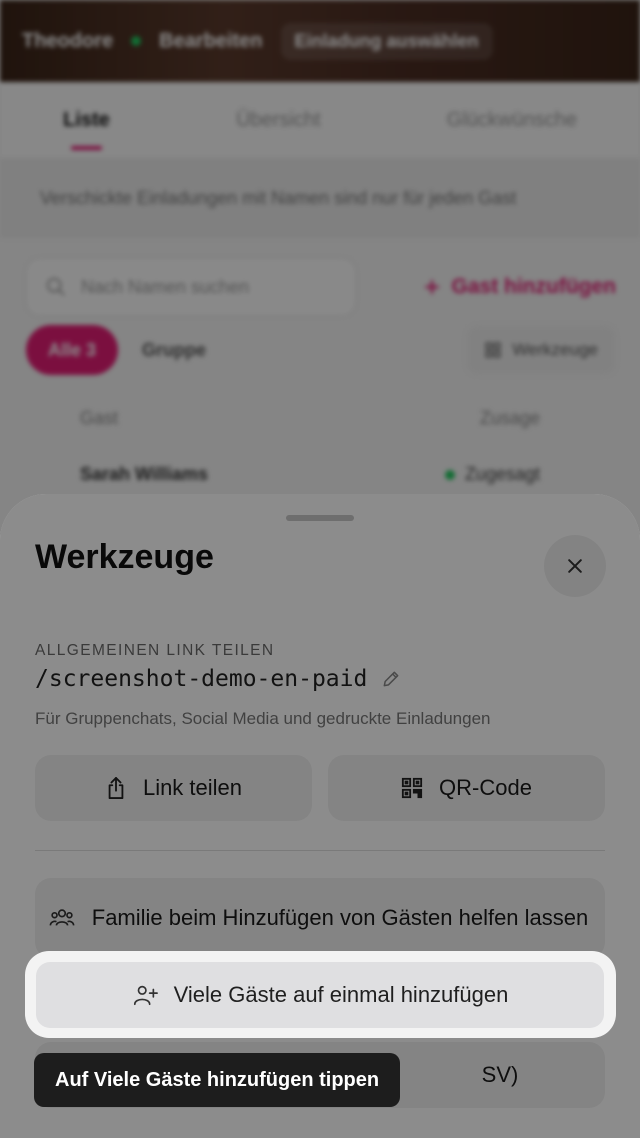 Image resolution: width=640 pixels, height=1138 pixels. I want to click on people-icon, so click(62, 918).